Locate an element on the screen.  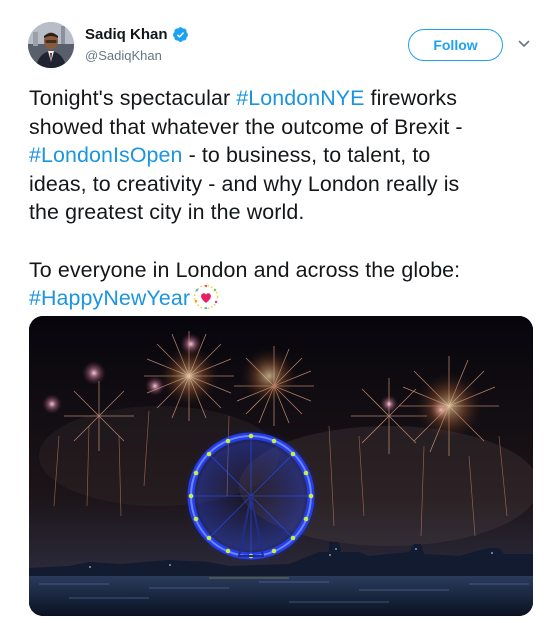
text-segment: fireworks is located at coordinates (411, 98).